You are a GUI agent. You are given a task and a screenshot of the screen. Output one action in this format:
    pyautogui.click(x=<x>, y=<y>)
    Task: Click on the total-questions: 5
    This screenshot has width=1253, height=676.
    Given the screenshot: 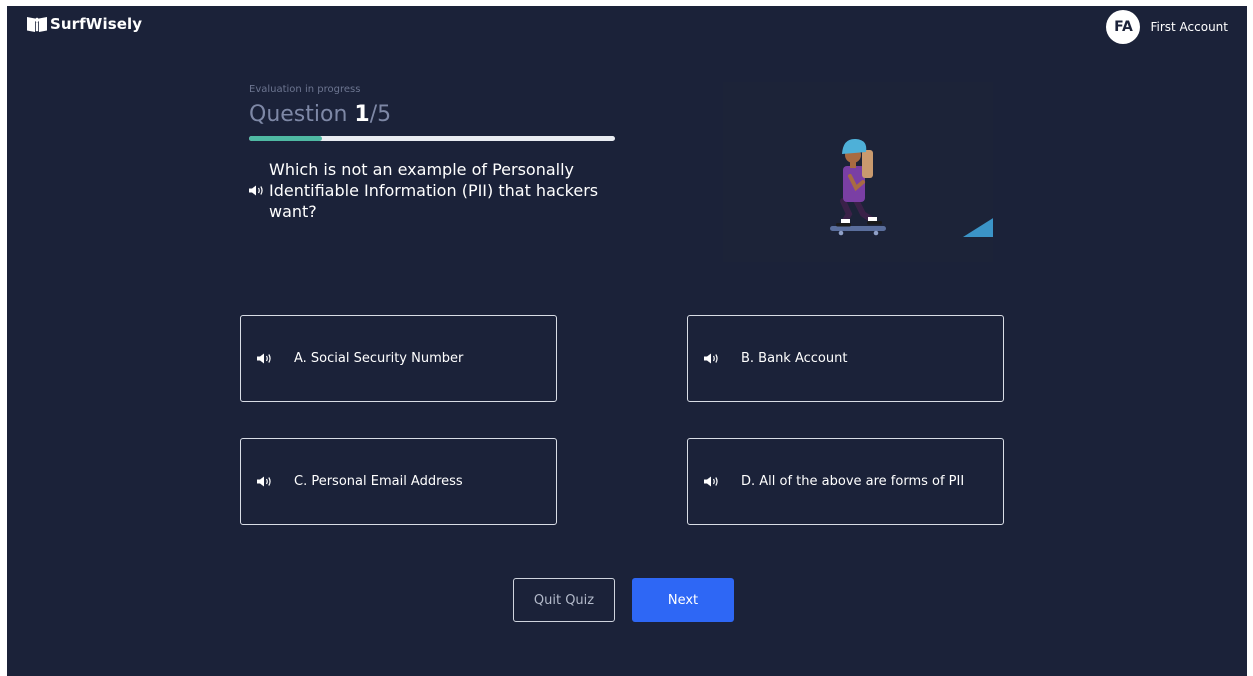 What is the action you would take?
    pyautogui.click(x=384, y=114)
    